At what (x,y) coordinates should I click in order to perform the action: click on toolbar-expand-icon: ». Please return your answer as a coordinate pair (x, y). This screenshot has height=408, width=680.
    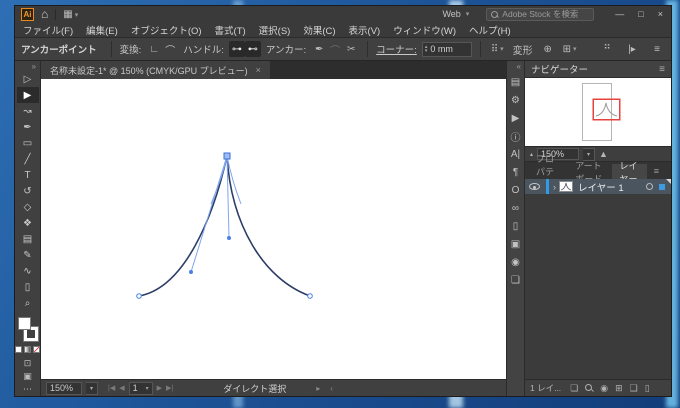
    Looking at the image, I should click on (36, 66).